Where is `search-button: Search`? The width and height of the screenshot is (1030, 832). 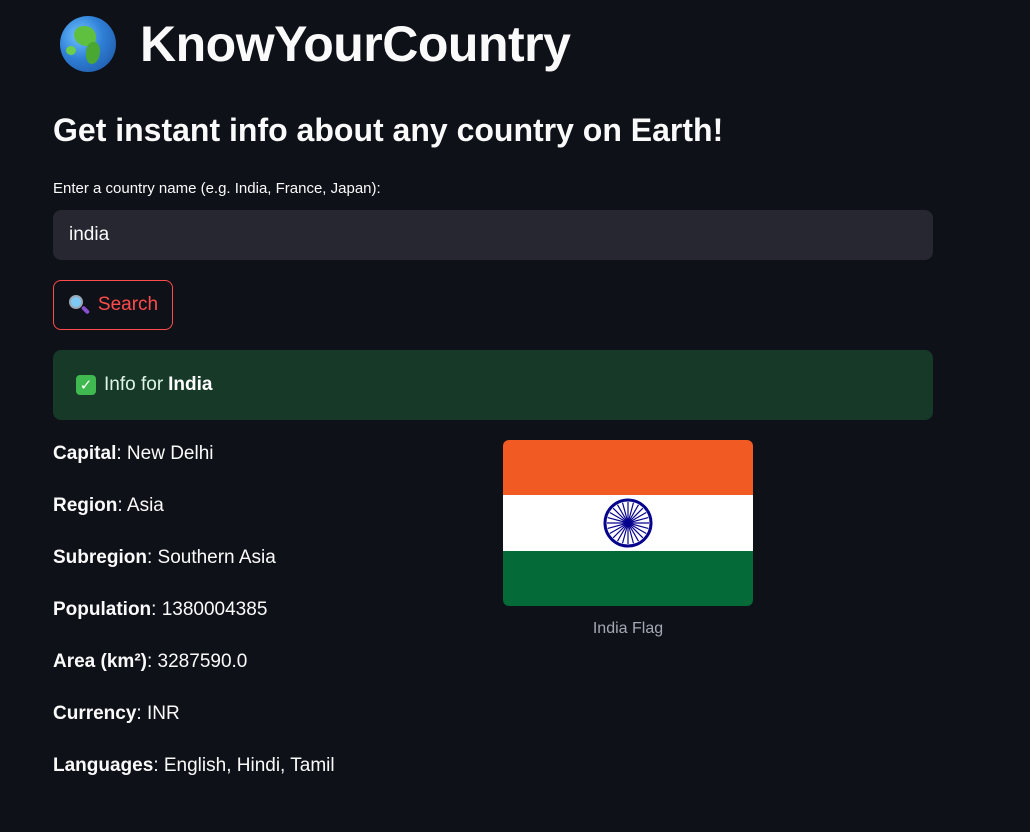 search-button: Search is located at coordinates (113, 305).